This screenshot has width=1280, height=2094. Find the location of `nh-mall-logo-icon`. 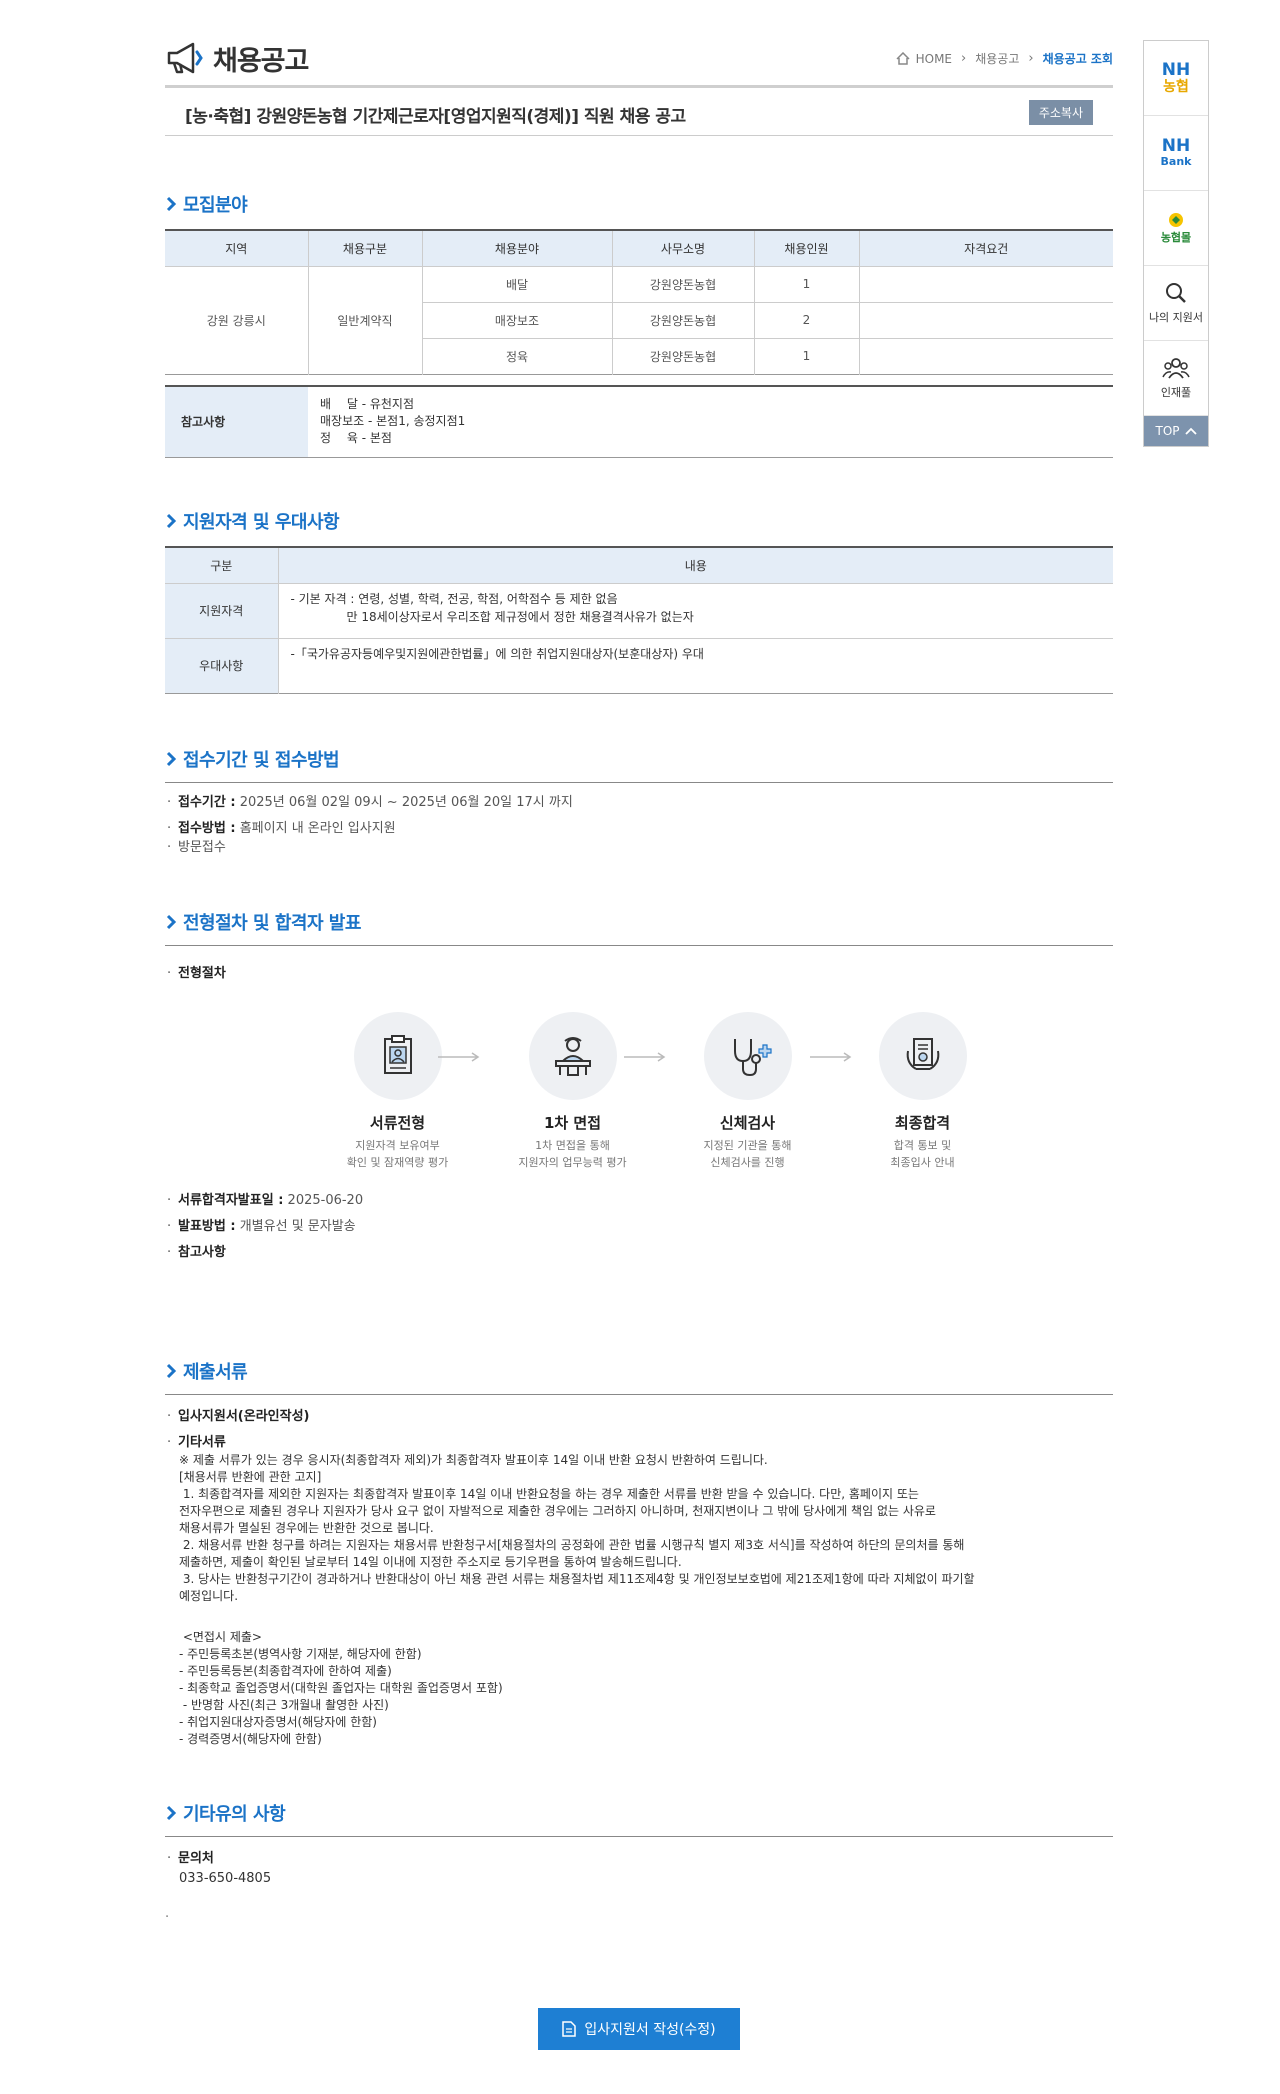

nh-mall-logo-icon is located at coordinates (1176, 220).